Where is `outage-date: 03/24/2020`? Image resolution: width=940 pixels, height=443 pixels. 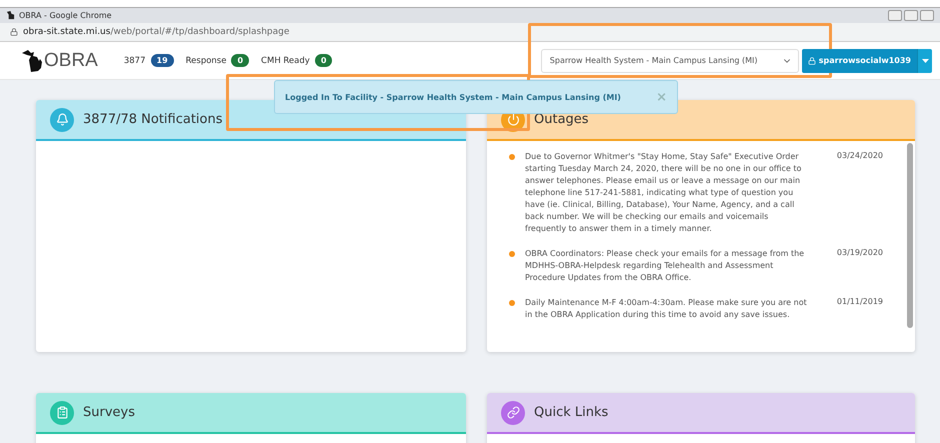 outage-date: 03/24/2020 is located at coordinates (859, 156).